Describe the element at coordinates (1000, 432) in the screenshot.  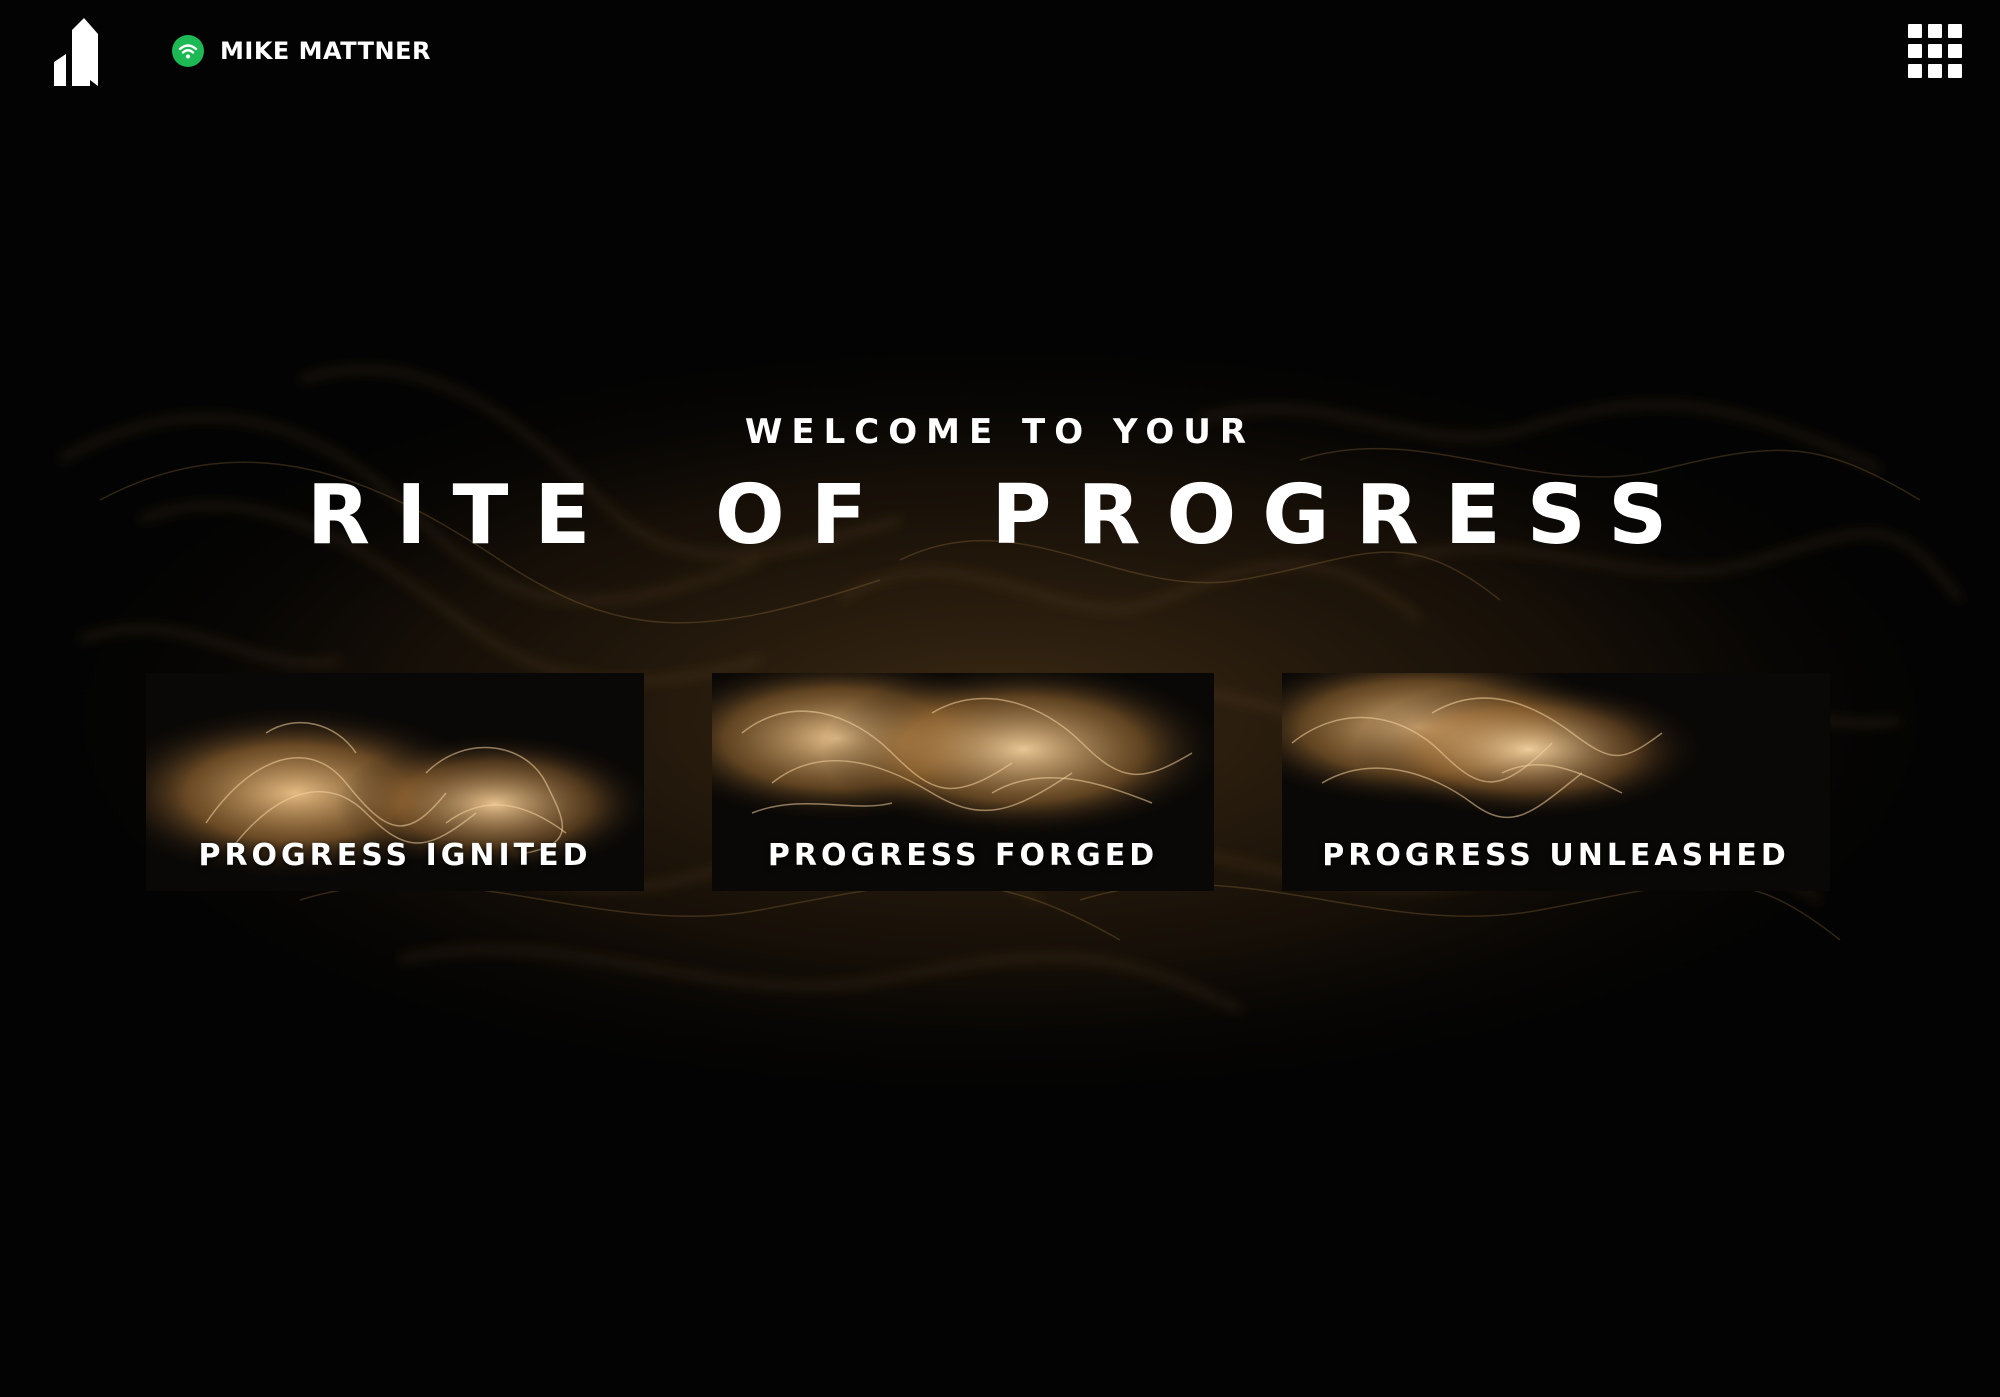
I see `welcome-heading: WELCOME TO YOUR` at that location.